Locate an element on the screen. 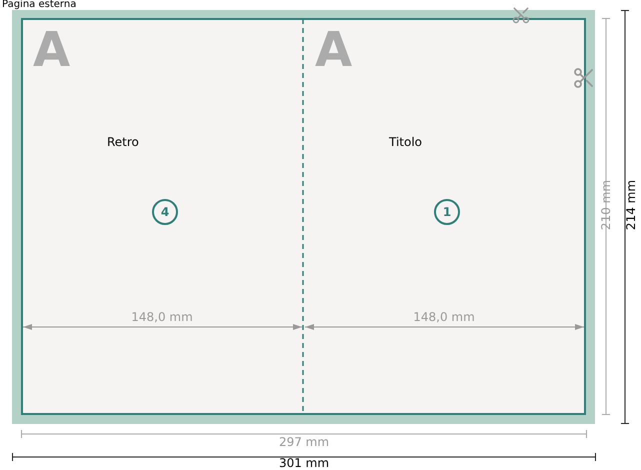 The image size is (641, 470). bleed-height-label: 214 mm is located at coordinates (631, 205).